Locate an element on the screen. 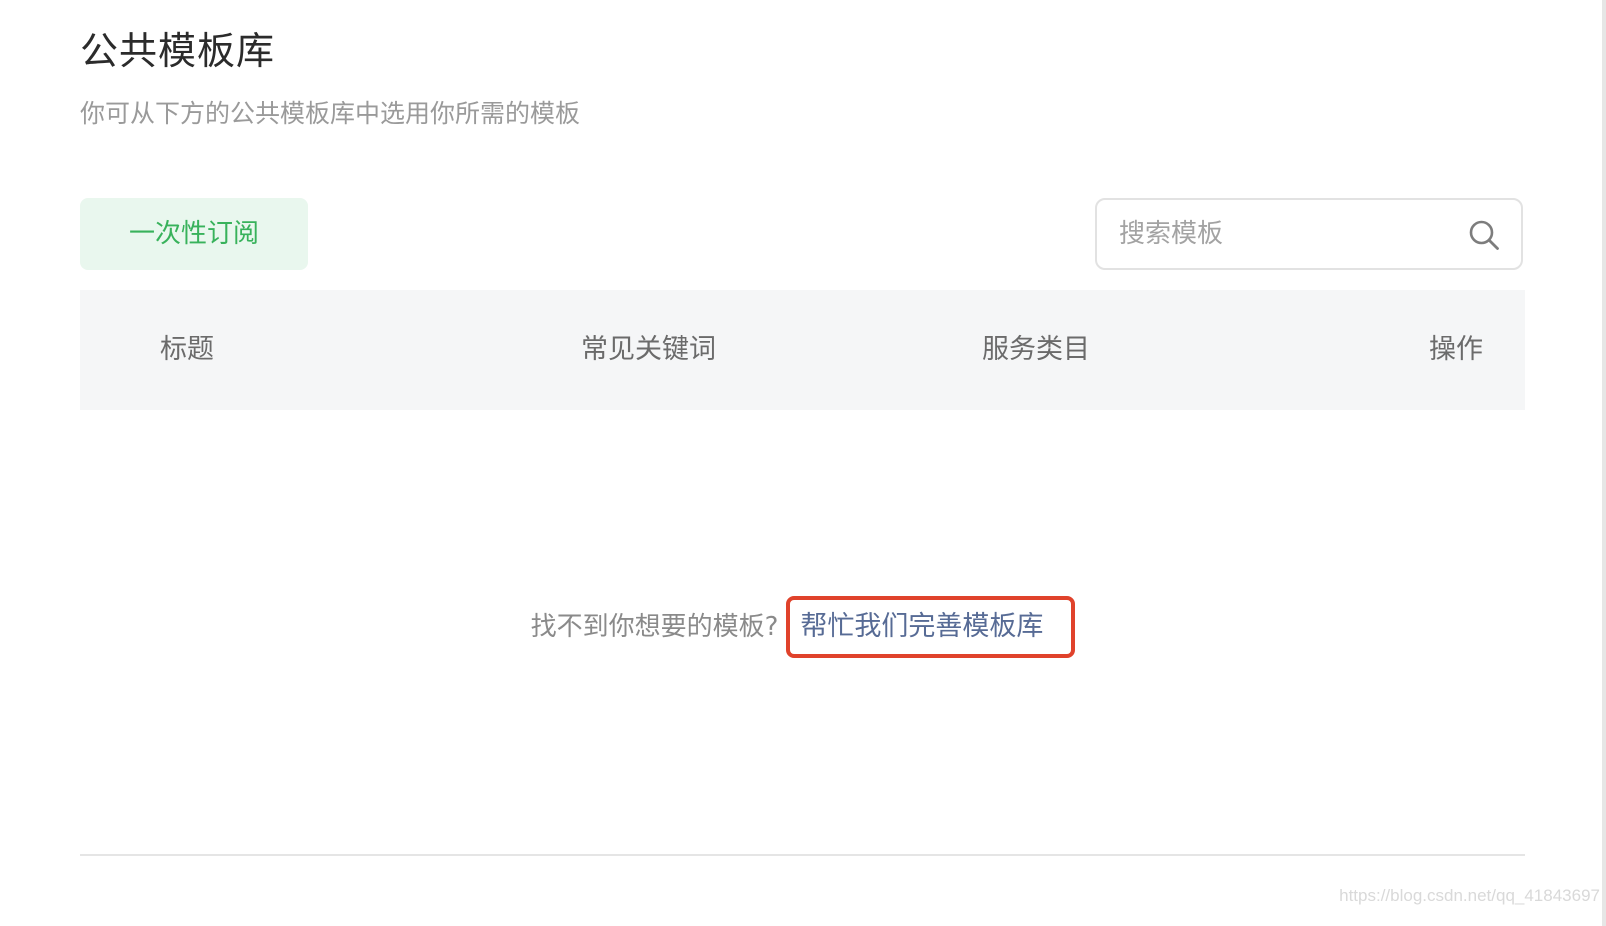 The width and height of the screenshot is (1606, 926). table-header: 标题 常见关键词 服务类目 操作 is located at coordinates (802, 350).